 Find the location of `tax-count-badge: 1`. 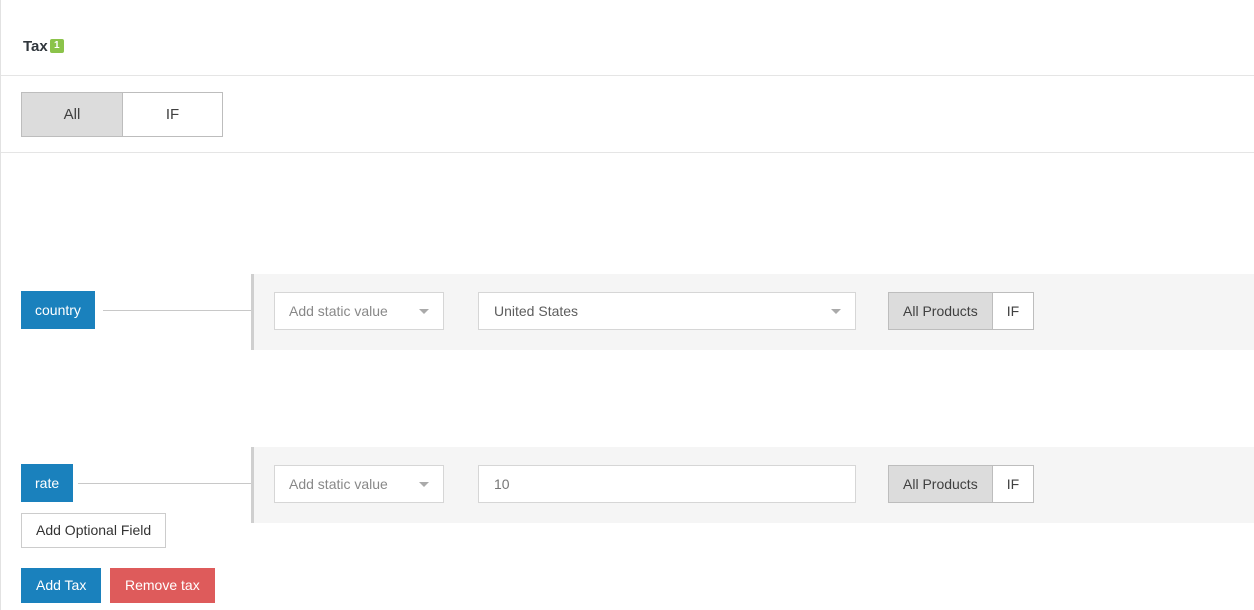

tax-count-badge: 1 is located at coordinates (57, 46).